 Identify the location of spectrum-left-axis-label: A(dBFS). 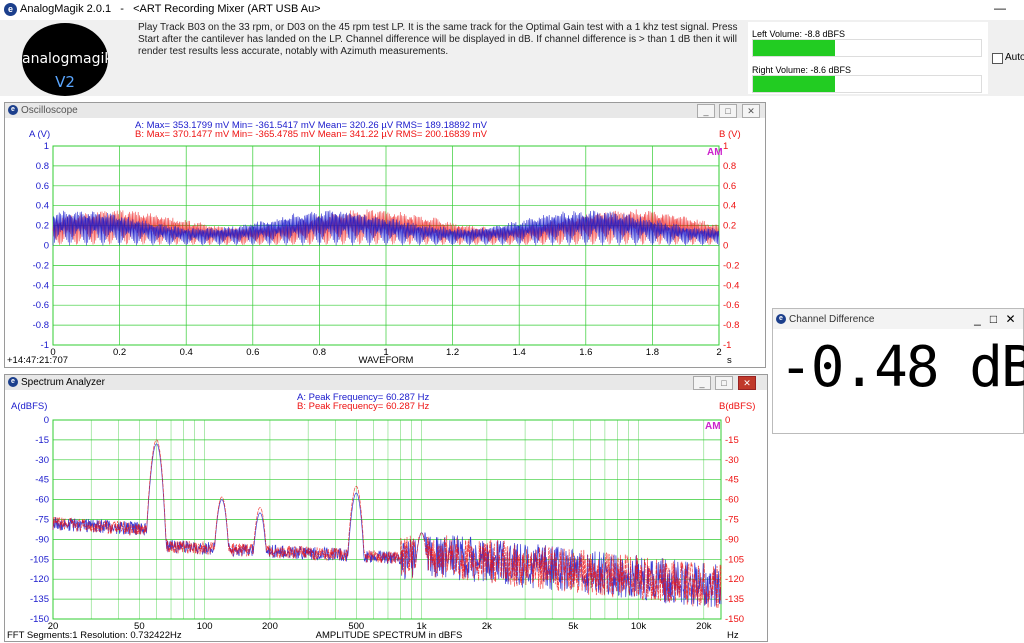
(29, 406).